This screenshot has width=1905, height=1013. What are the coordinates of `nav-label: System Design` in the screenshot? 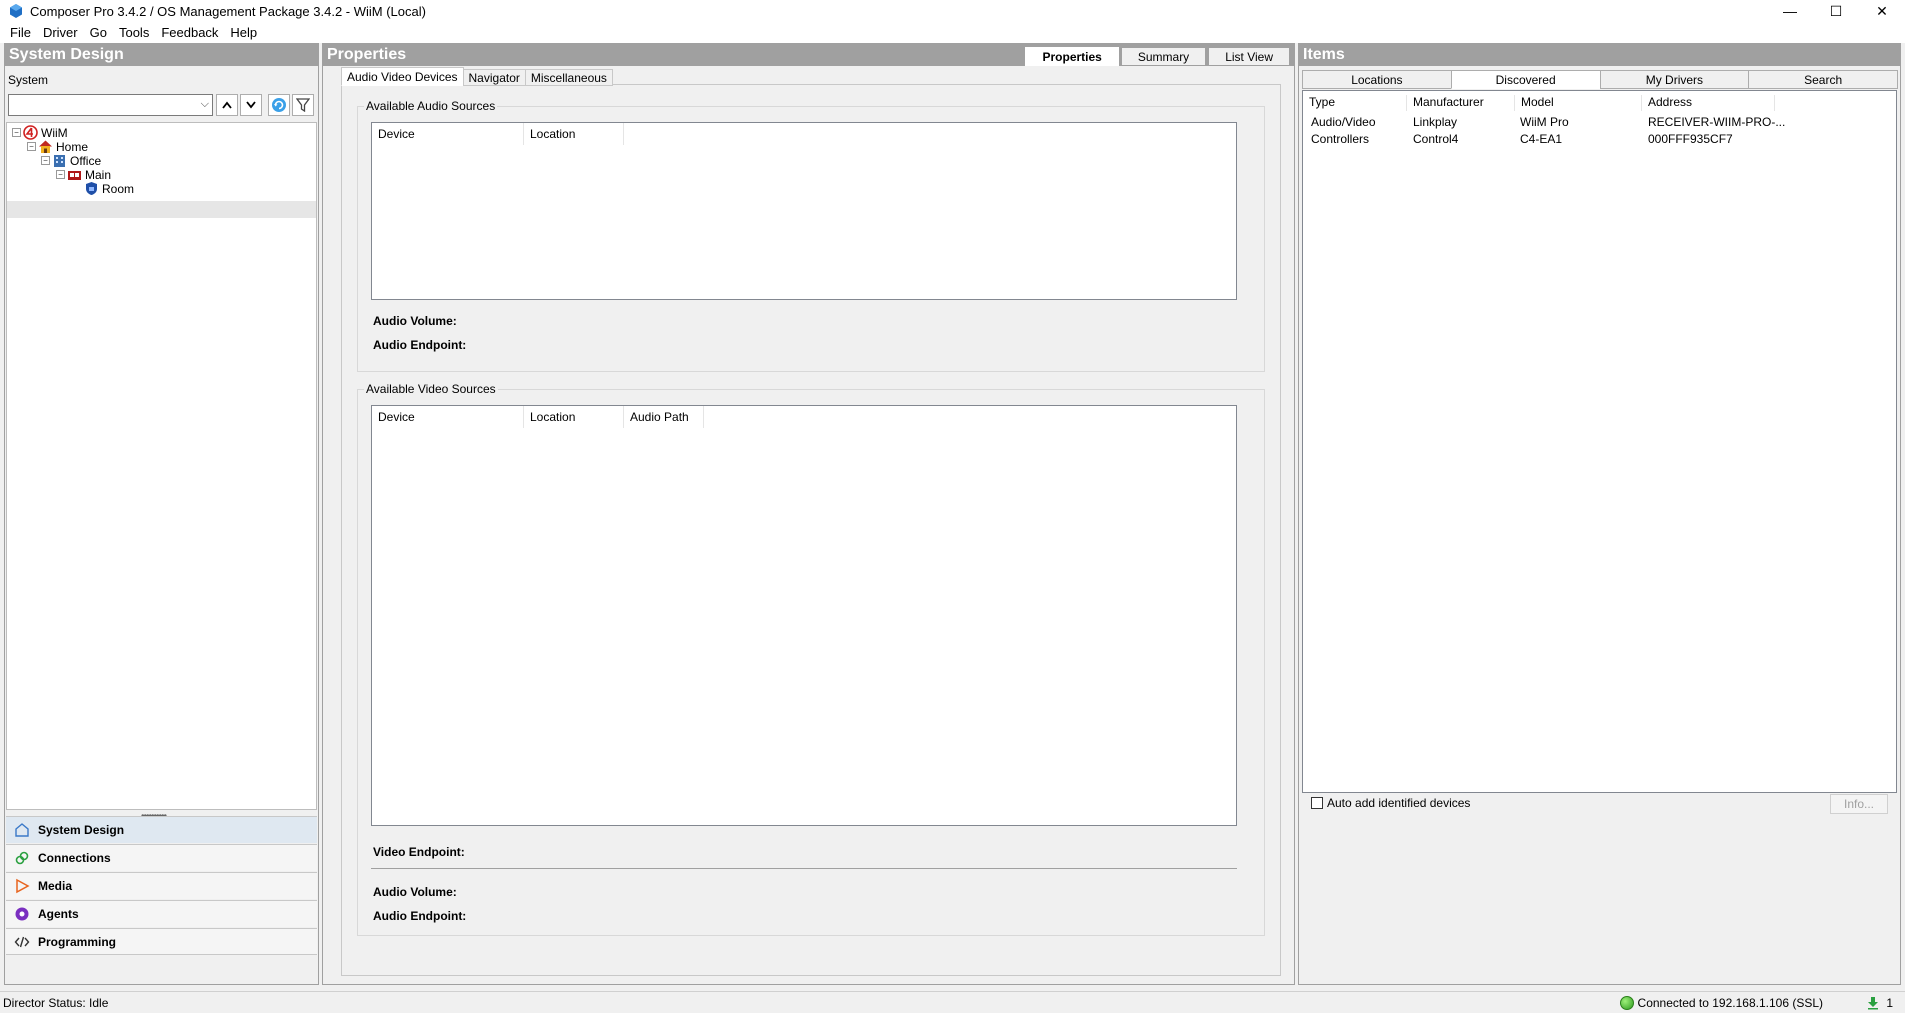 It's located at (81, 830).